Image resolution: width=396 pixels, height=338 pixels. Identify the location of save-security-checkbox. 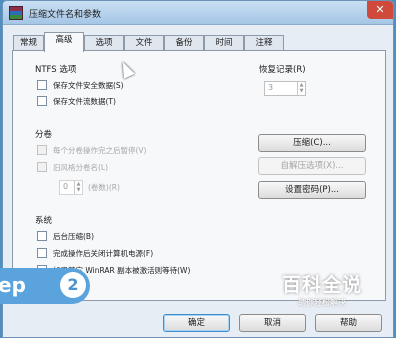
(42, 85).